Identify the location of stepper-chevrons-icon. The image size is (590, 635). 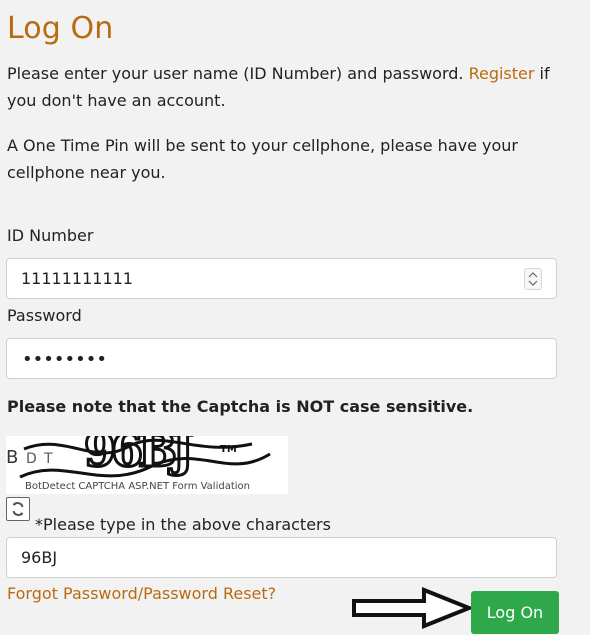
(533, 279).